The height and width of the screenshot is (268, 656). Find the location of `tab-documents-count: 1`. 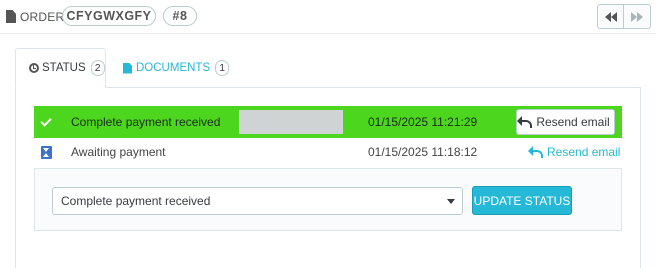

tab-documents-count: 1 is located at coordinates (222, 68).